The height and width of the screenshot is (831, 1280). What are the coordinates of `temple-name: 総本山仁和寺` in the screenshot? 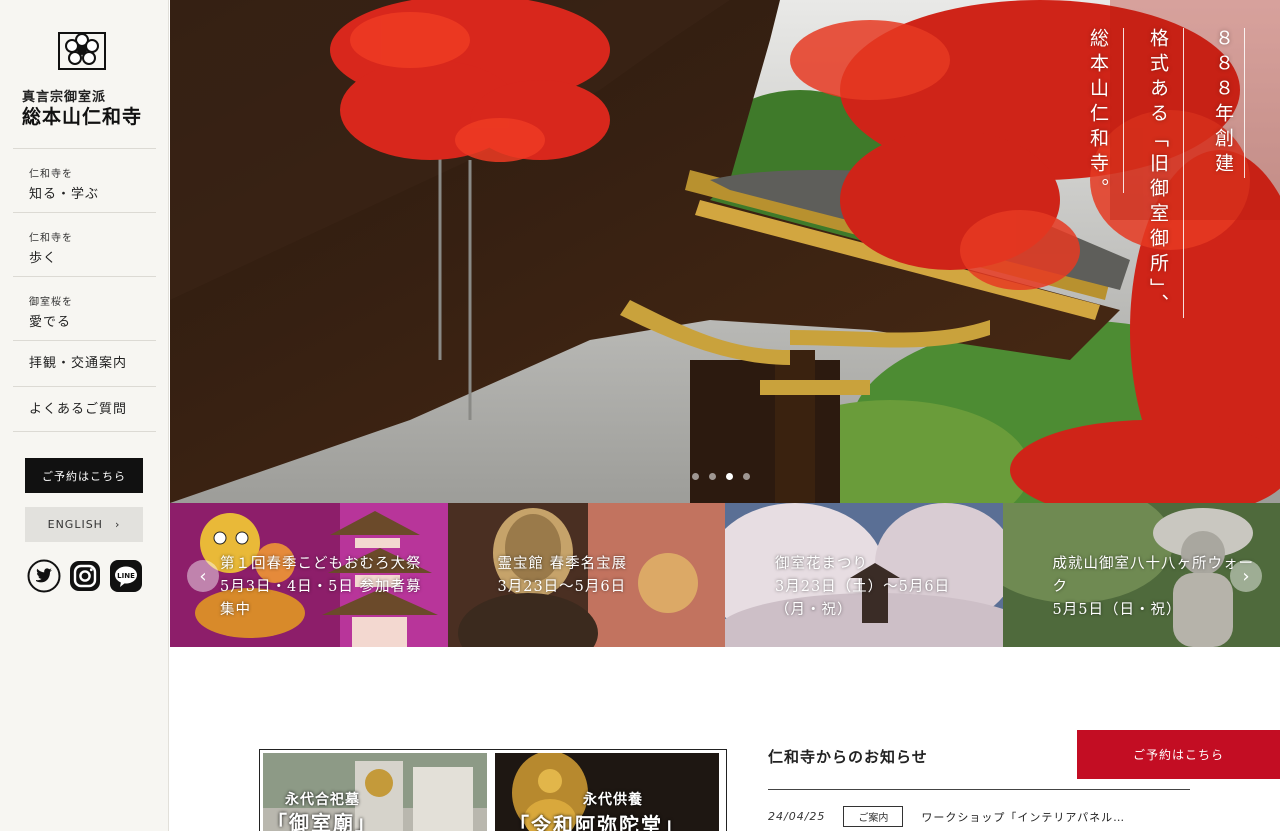 It's located at (82, 115).